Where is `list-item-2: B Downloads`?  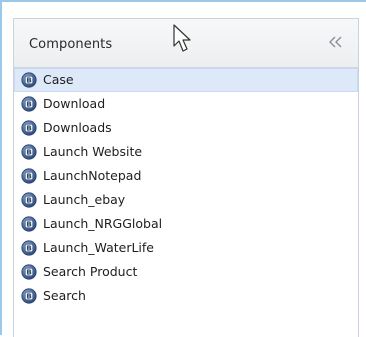 list-item-2: B Downloads is located at coordinates (186, 128).